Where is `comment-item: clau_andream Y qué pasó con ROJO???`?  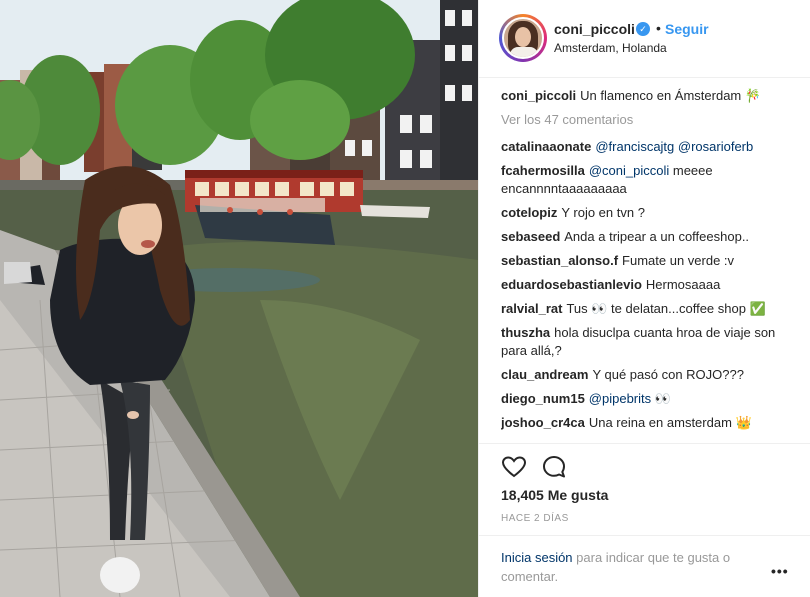 comment-item: clau_andream Y qué pasó con ROJO??? is located at coordinates (646, 375).